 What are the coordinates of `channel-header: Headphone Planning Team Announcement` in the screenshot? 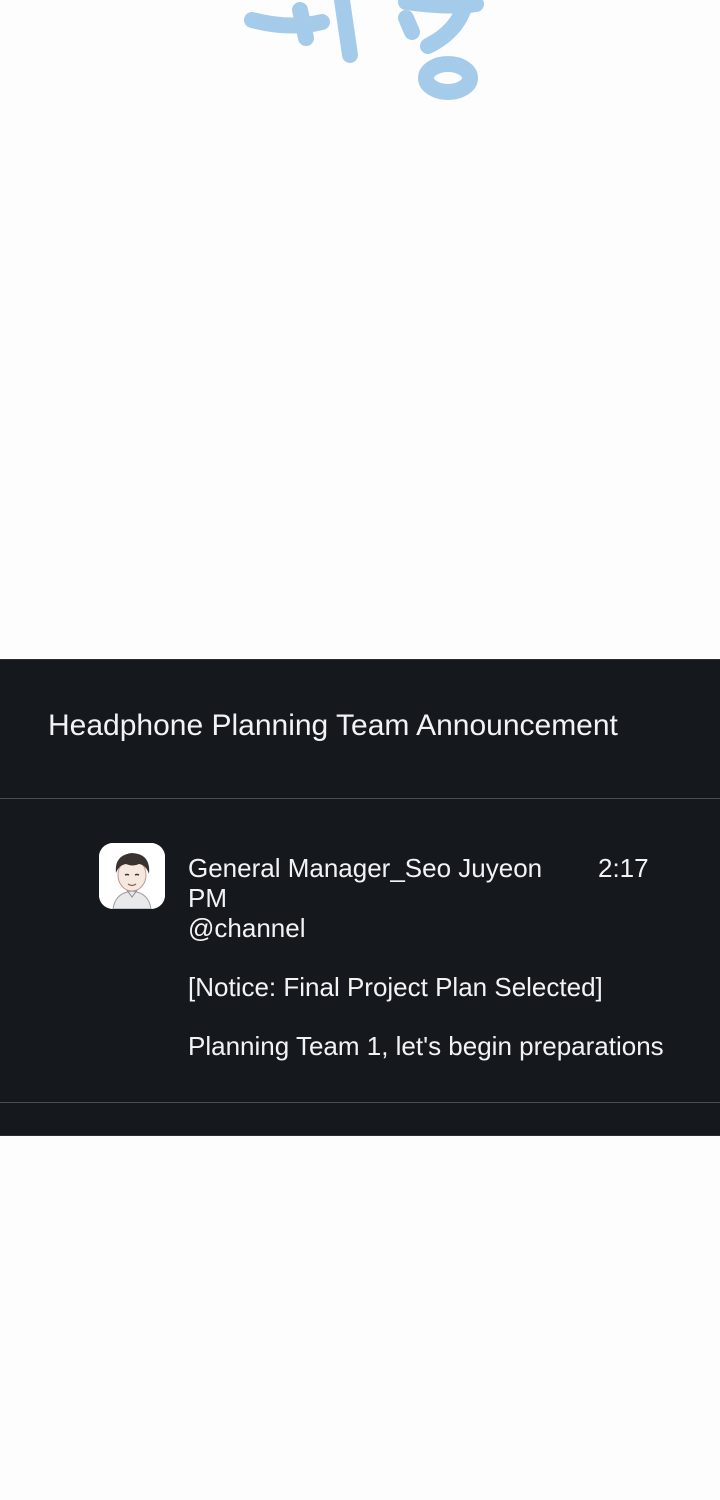 It's located at (360, 729).